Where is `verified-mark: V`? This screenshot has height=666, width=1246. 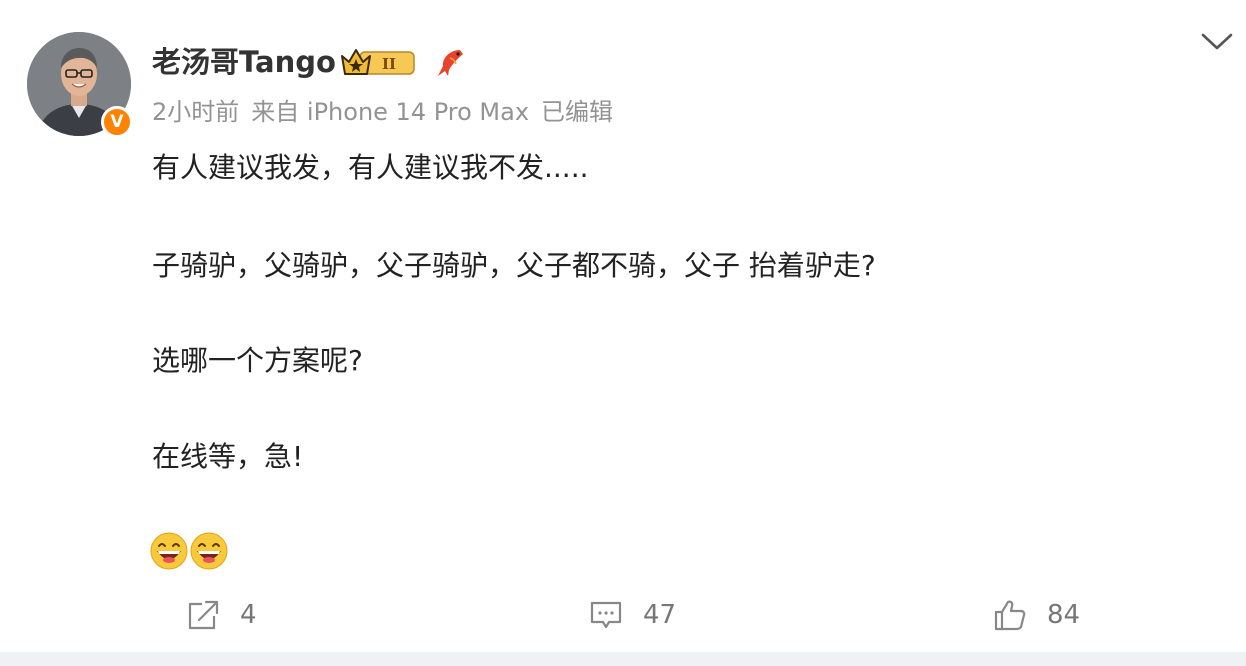
verified-mark: V is located at coordinates (117, 121).